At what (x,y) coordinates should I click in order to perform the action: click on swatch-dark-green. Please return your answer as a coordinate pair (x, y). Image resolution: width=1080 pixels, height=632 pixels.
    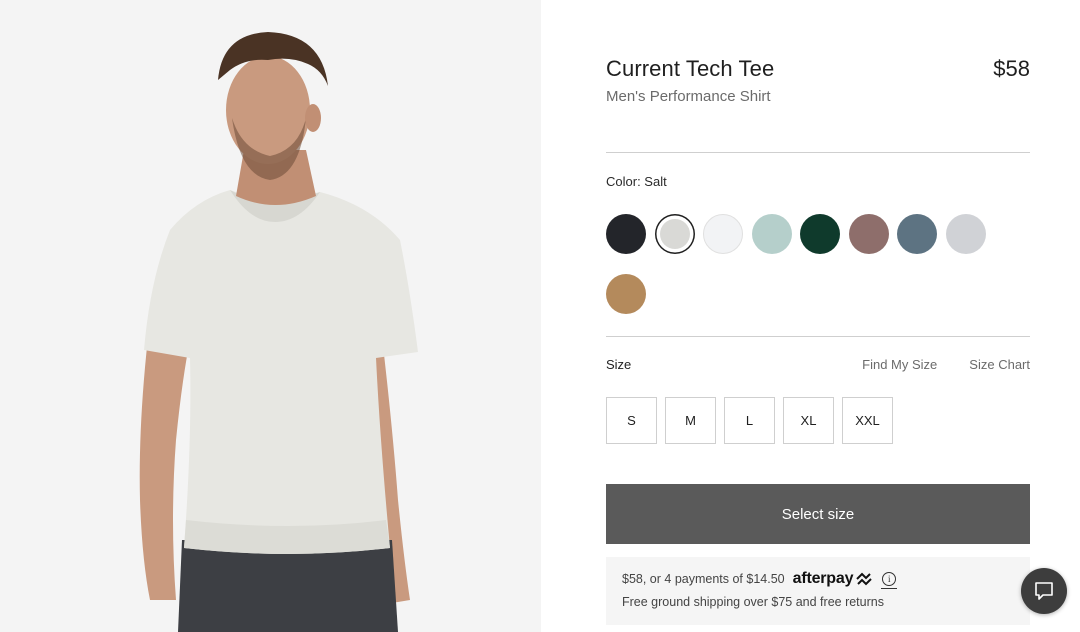
    Looking at the image, I should click on (820, 234).